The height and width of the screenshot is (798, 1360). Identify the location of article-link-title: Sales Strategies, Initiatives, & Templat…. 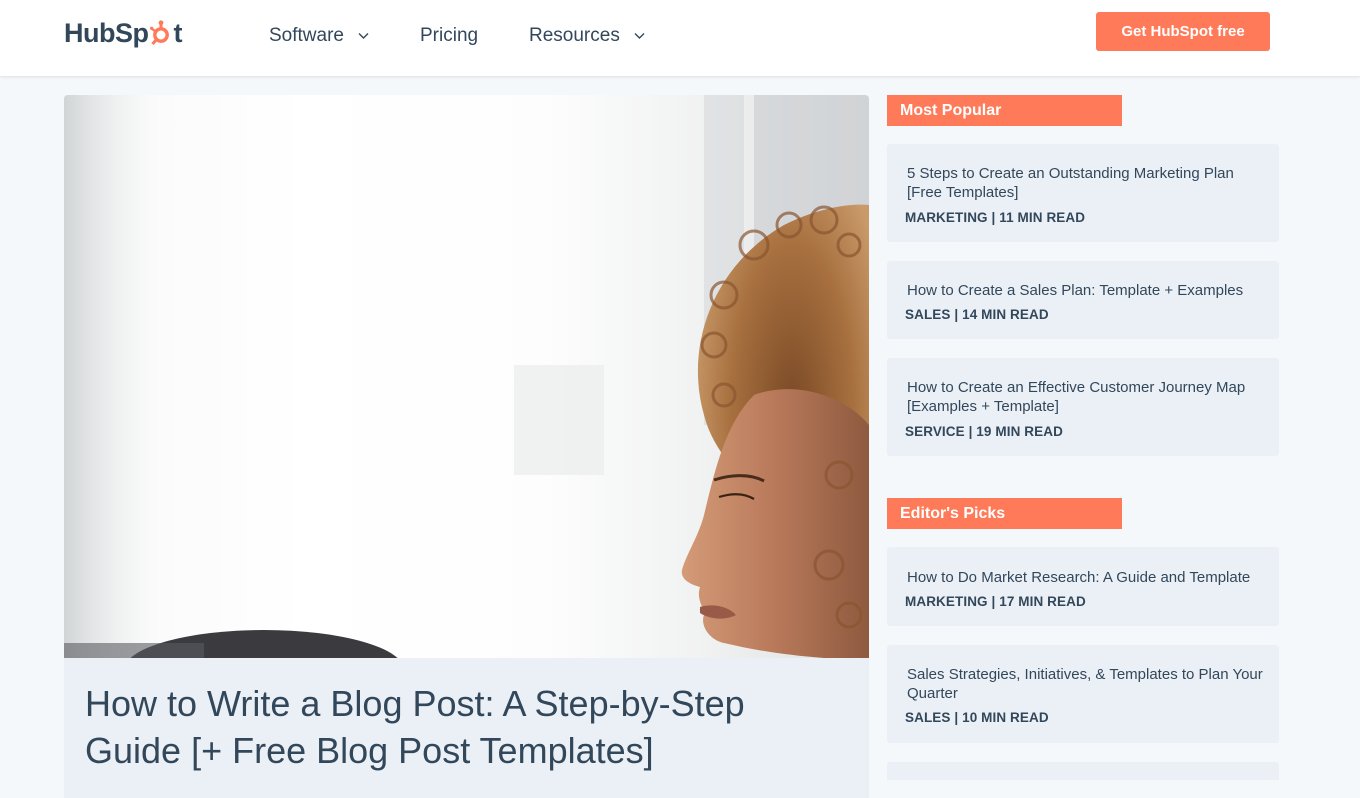
(1087, 684).